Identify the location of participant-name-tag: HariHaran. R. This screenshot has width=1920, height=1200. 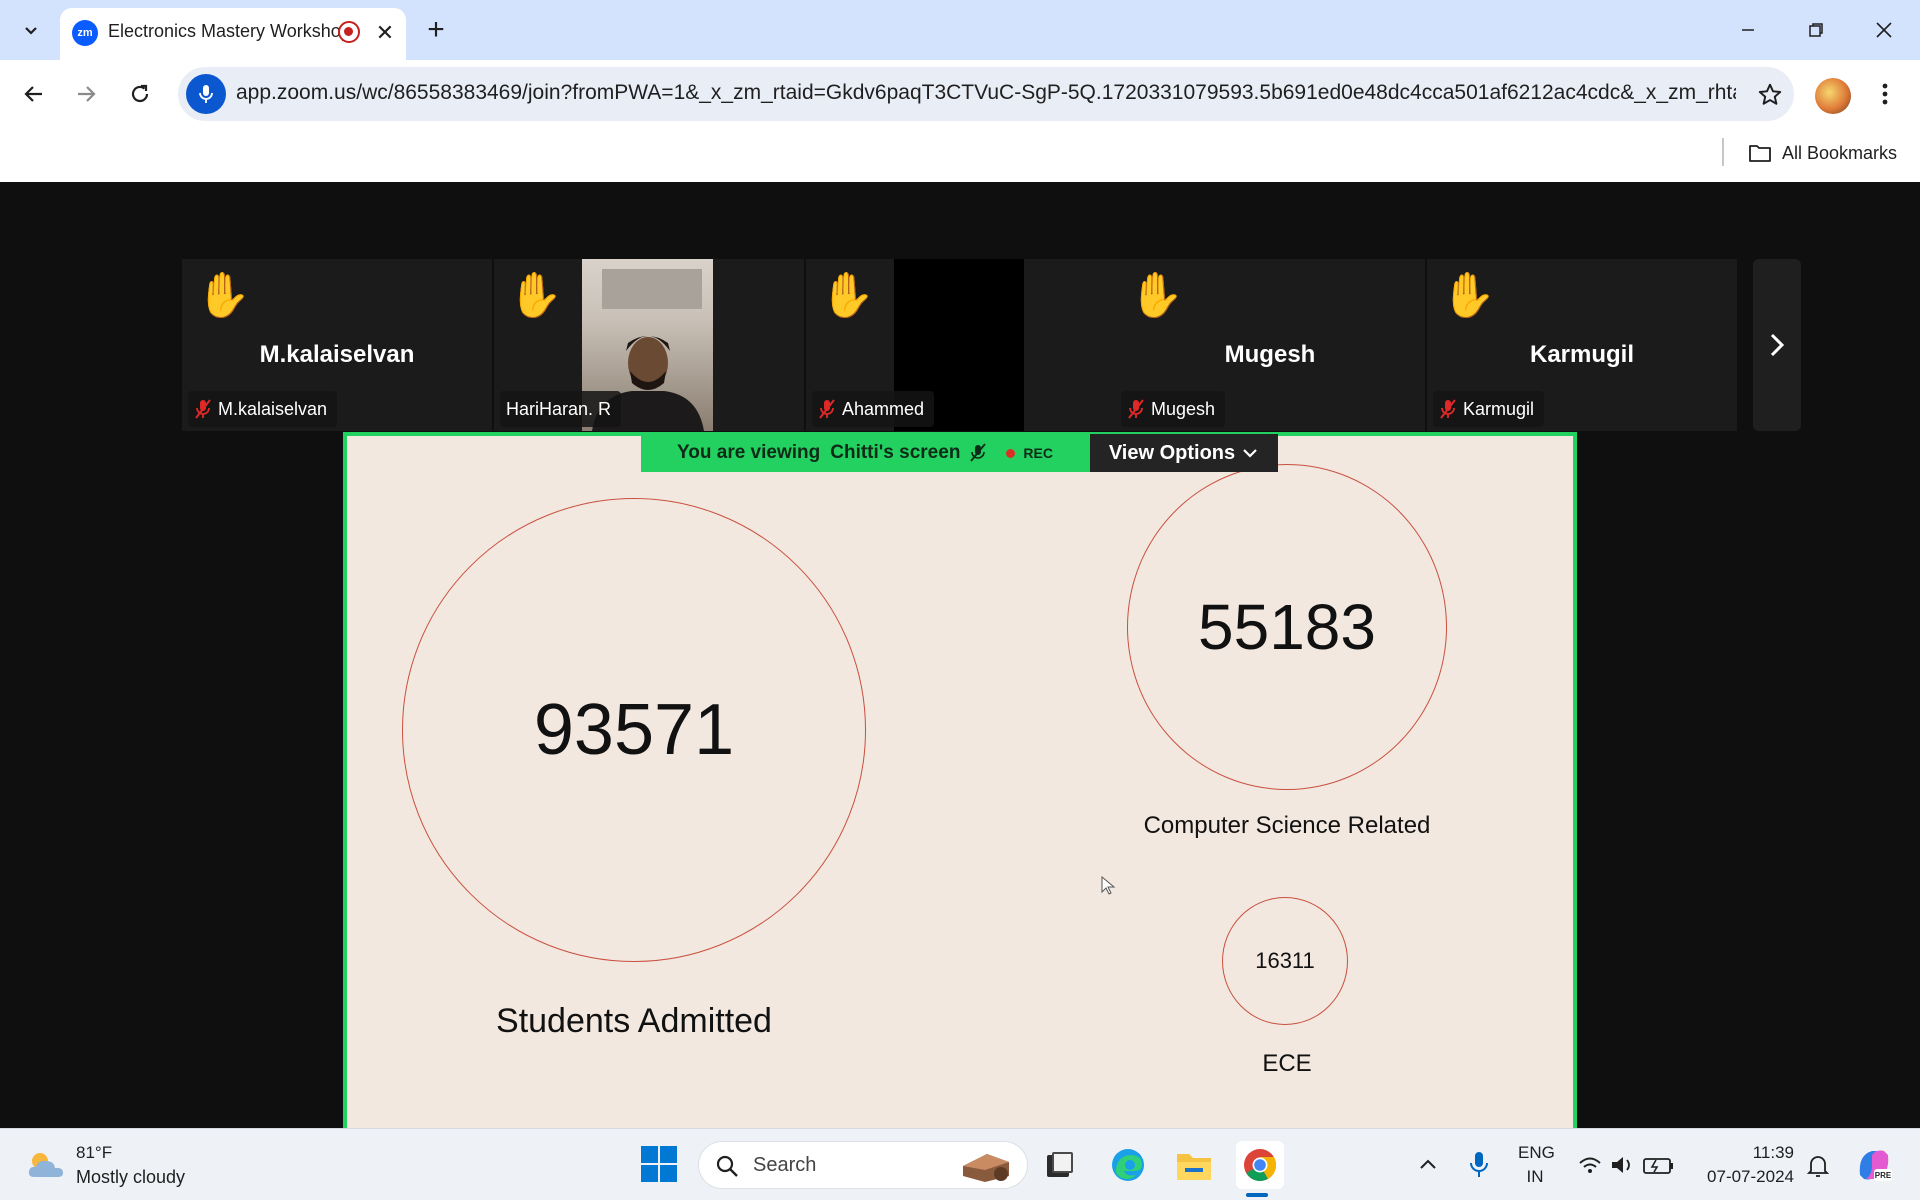
(561, 409).